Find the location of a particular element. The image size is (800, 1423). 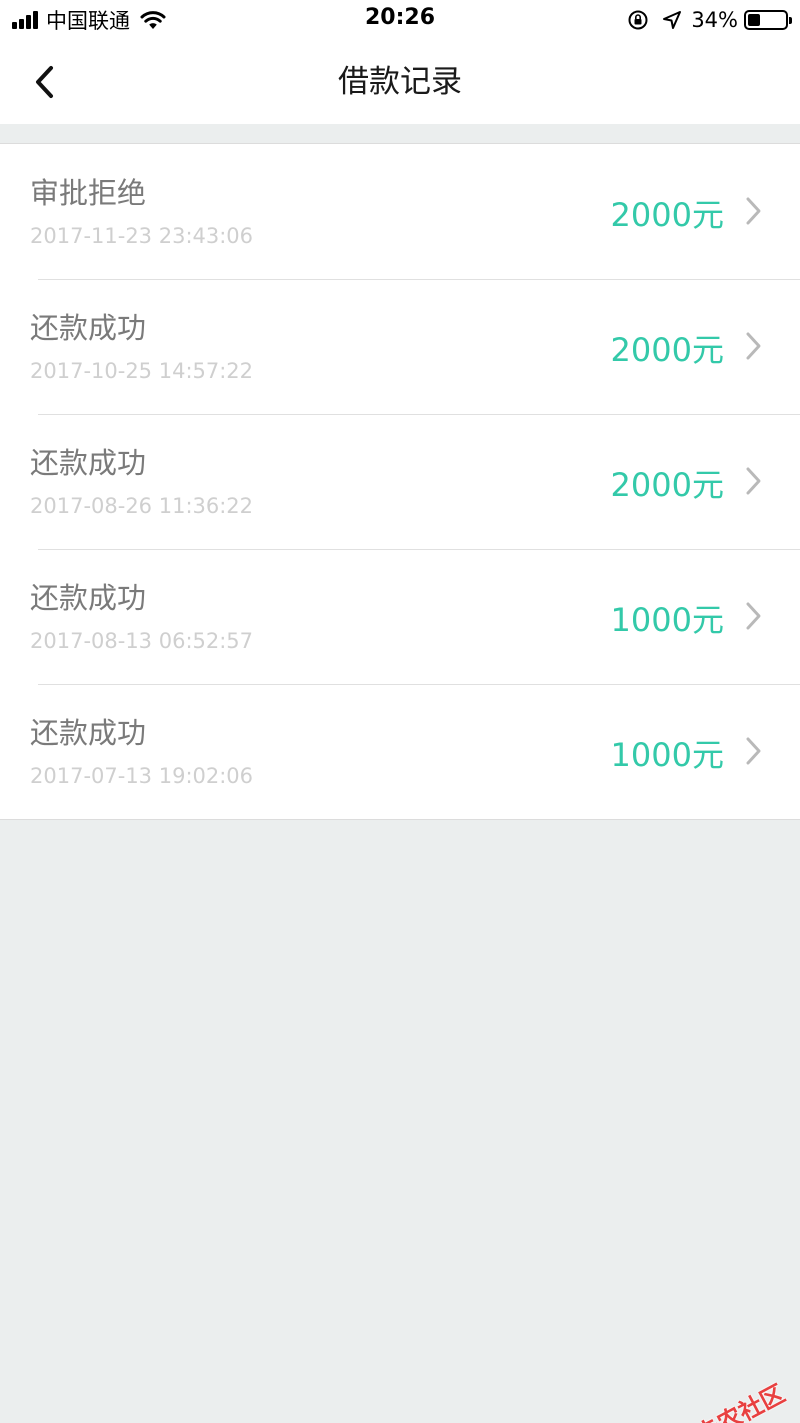

nav-bar: 借款记录 is located at coordinates (400, 82).